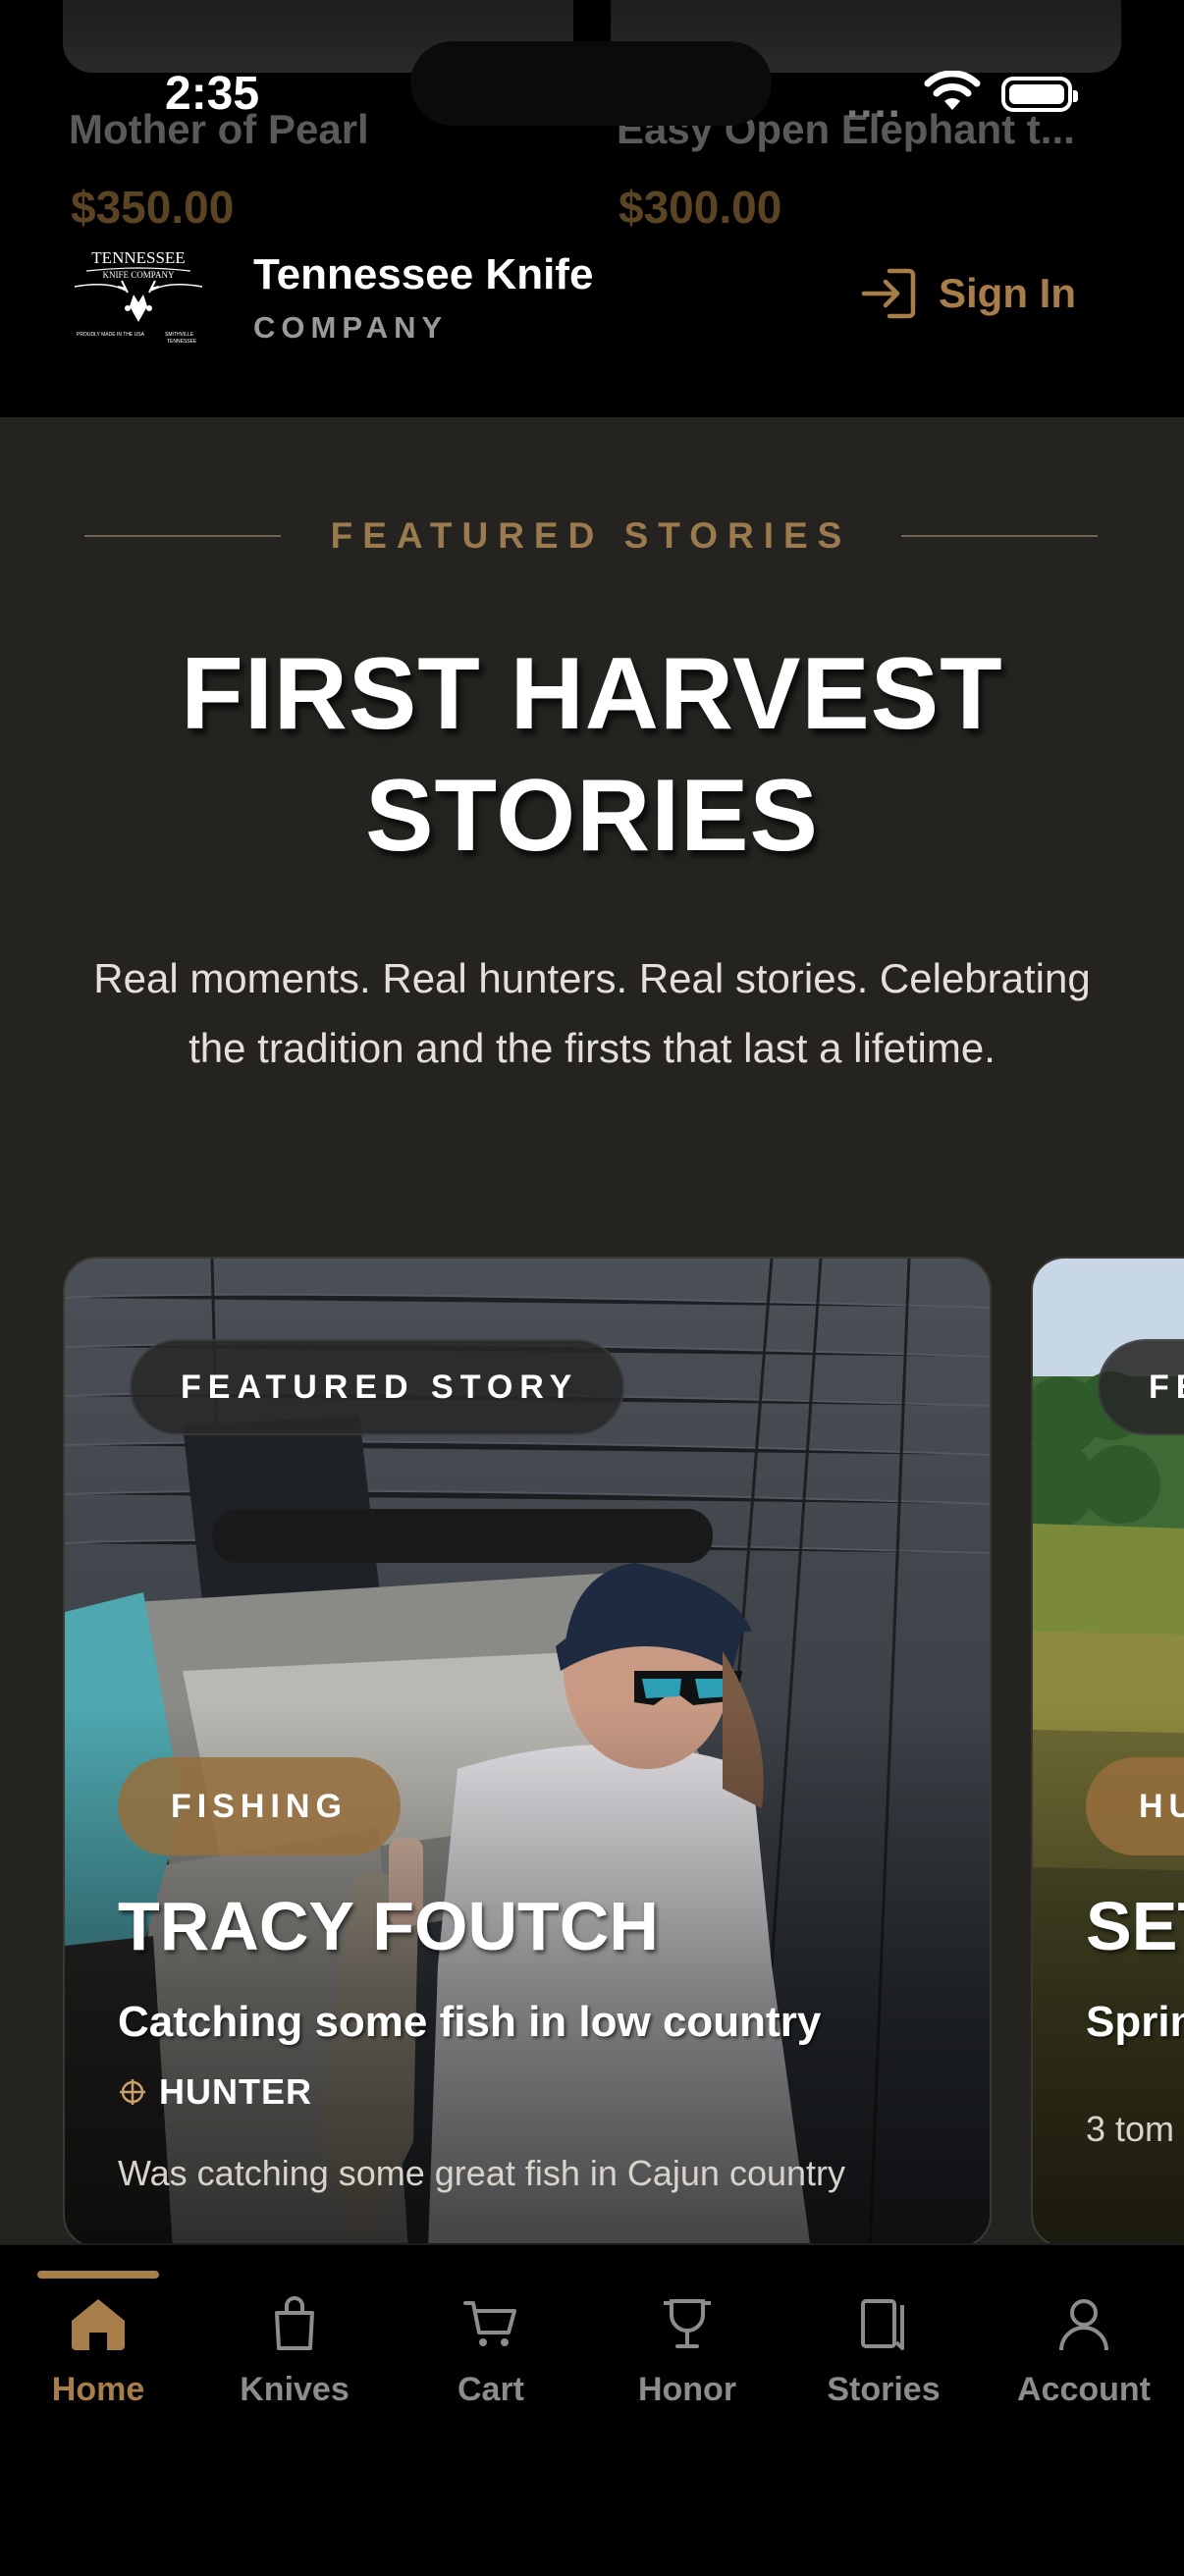 The image size is (1184, 2576). What do you see at coordinates (179, 335) in the screenshot?
I see `svg-text: SMITHVILLE` at bounding box center [179, 335].